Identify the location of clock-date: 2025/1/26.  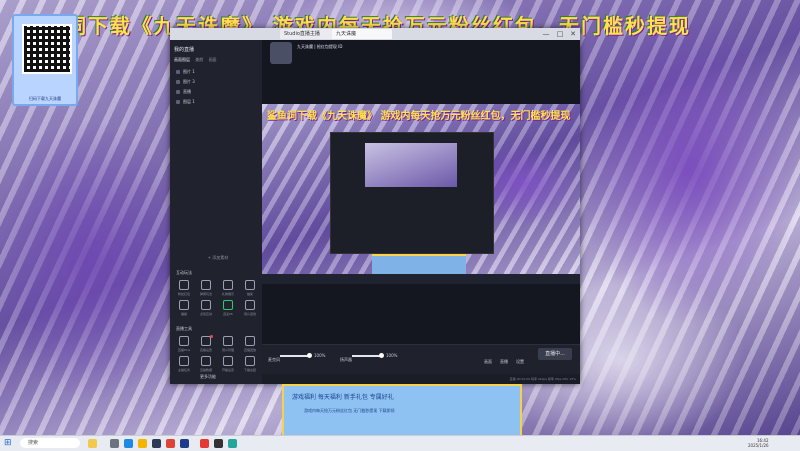
(758, 445).